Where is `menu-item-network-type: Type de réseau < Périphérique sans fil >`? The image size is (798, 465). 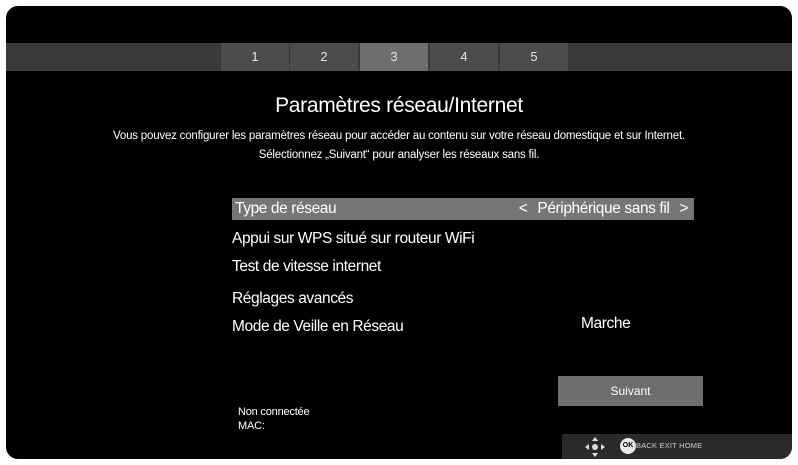
menu-item-network-type: Type de réseau < Périphérique sans fil > is located at coordinates (463, 209).